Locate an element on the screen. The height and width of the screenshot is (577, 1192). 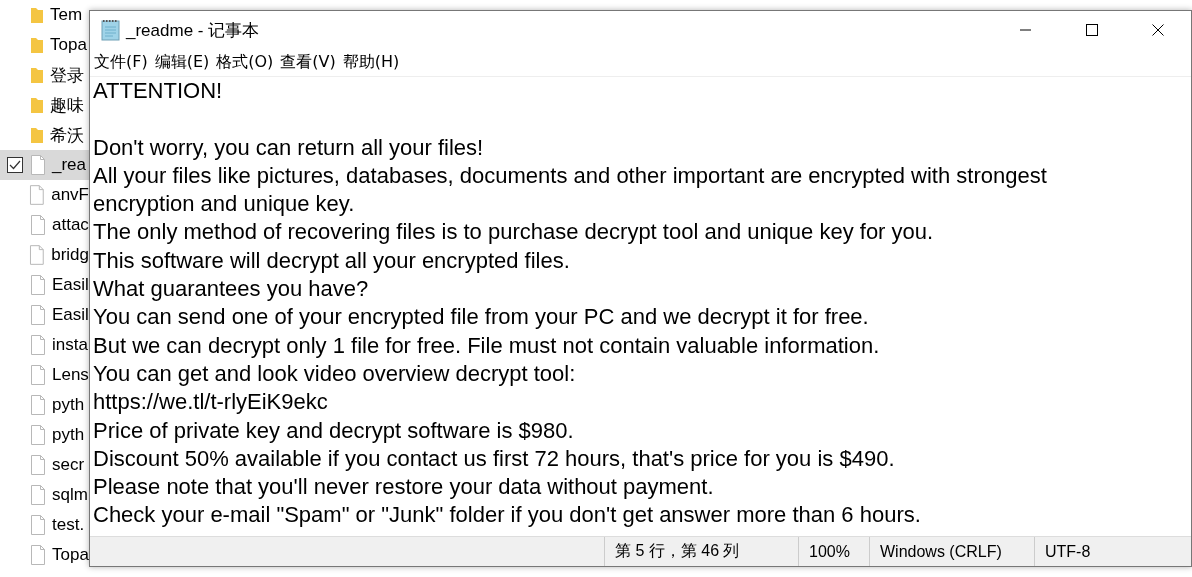
file-list-item: anvF is located at coordinates (44, 195).